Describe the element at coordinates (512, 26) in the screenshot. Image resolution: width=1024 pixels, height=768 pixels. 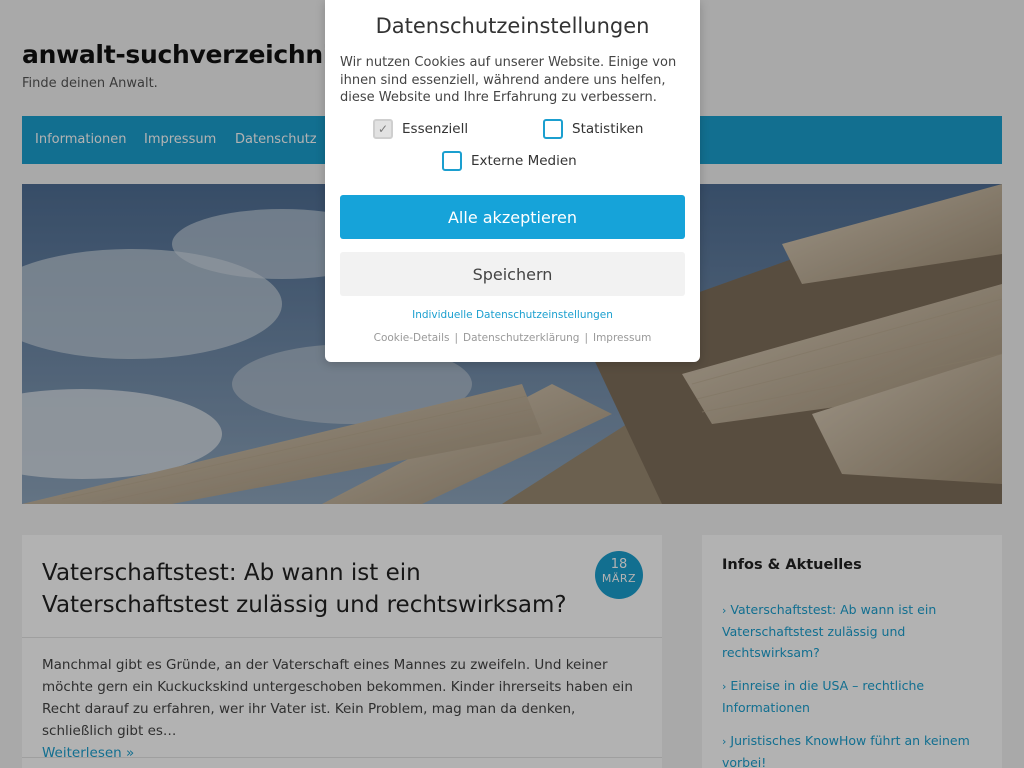
I see `dialog-title: Datenschutzeinstellungen` at that location.